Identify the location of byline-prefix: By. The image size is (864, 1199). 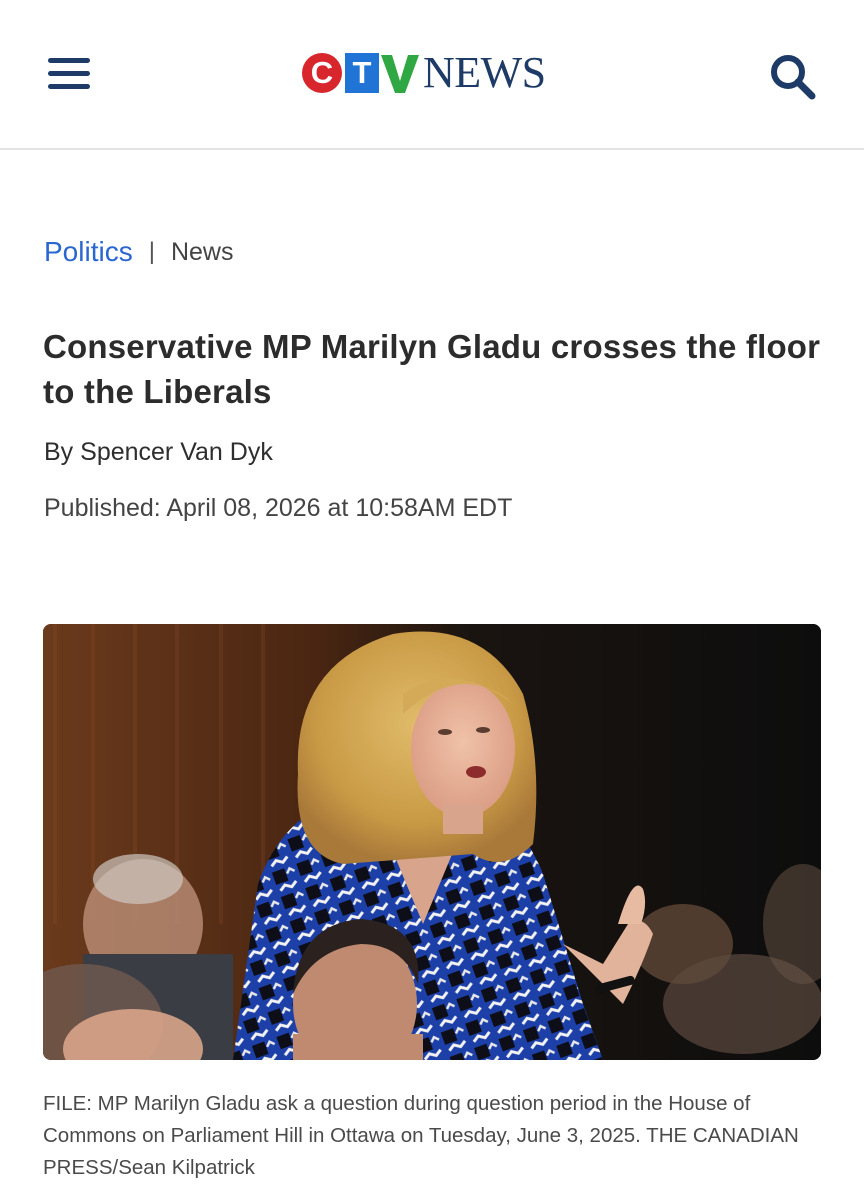
(59, 452).